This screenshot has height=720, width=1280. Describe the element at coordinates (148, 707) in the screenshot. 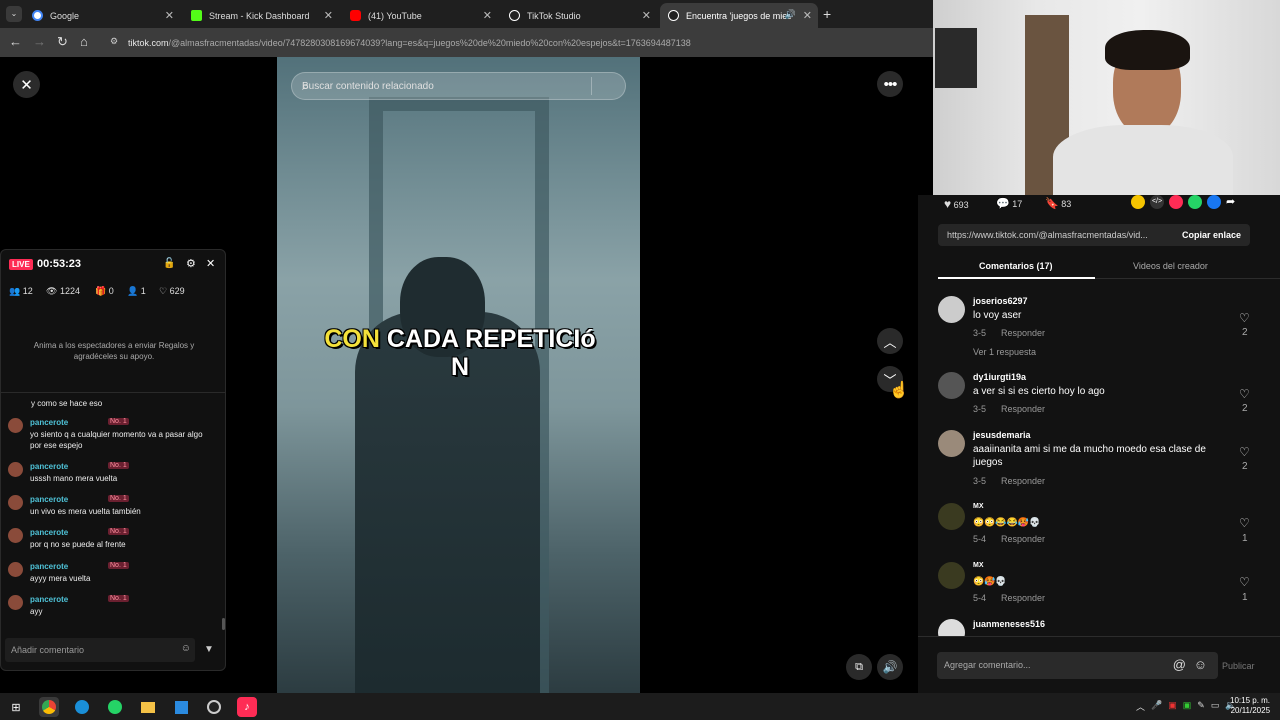

I see `file-explorer-icon` at that location.